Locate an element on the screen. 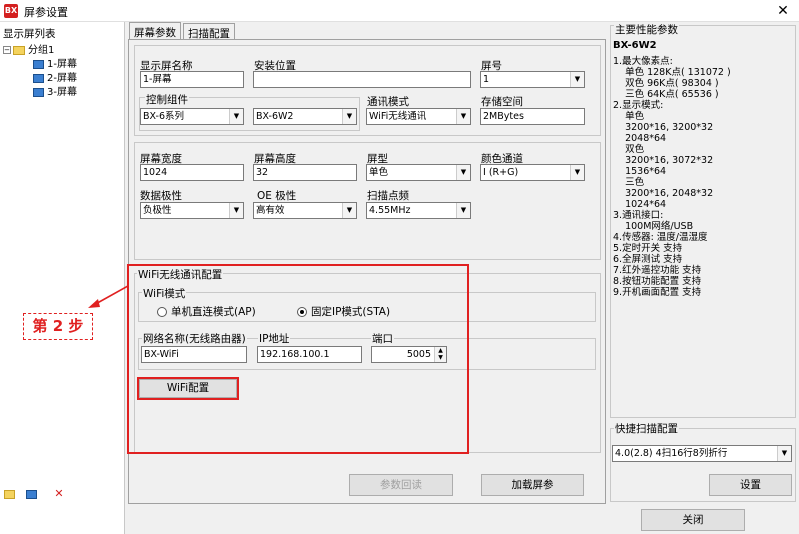  storage-label: 存储空间 is located at coordinates (502, 102).